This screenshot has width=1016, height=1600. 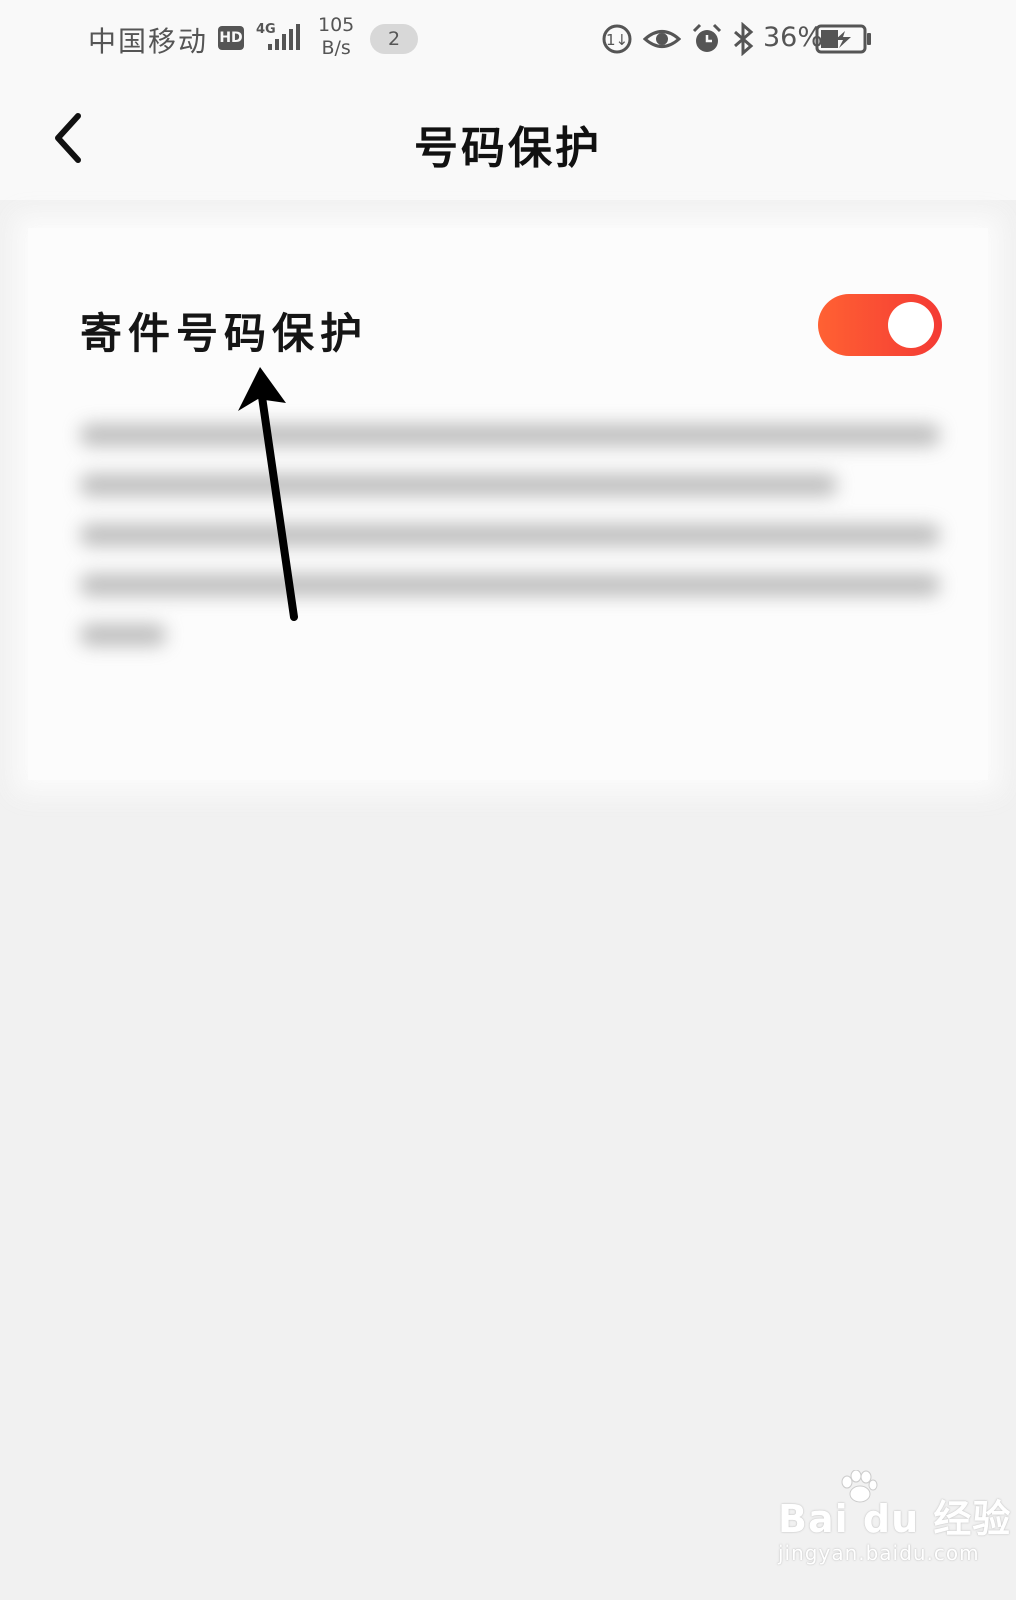 What do you see at coordinates (231, 38) in the screenshot?
I see `hd-badge: HD` at bounding box center [231, 38].